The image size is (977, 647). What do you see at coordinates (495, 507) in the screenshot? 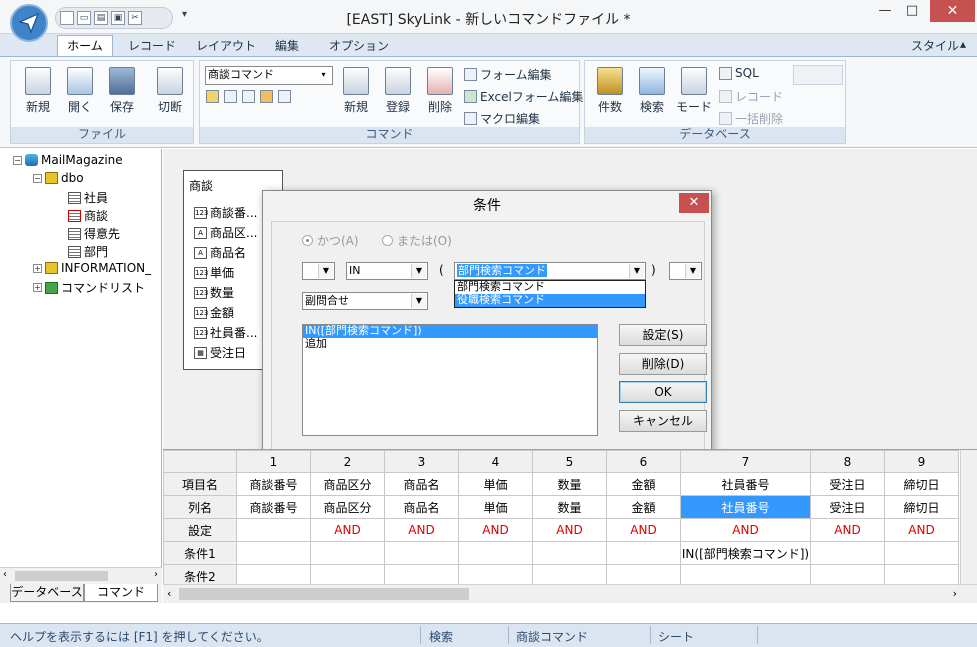
I see `grid-cell: 単価` at bounding box center [495, 507].